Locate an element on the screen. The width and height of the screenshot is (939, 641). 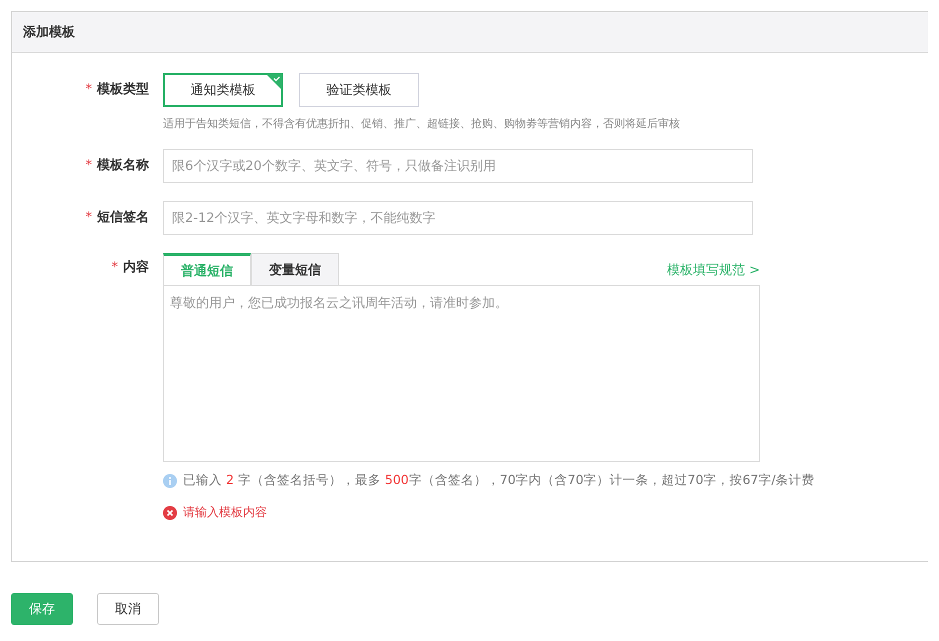
input-field: 限6个汉字或20个数字、英文字、符号，只做备注识别用 is located at coordinates (458, 166).